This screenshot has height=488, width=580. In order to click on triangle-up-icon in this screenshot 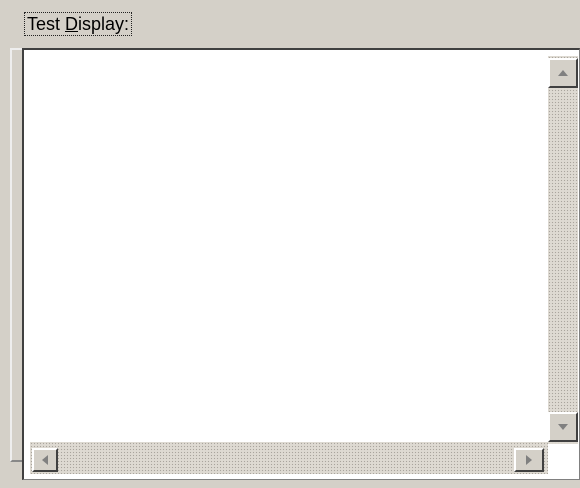, I will do `click(563, 73)`.